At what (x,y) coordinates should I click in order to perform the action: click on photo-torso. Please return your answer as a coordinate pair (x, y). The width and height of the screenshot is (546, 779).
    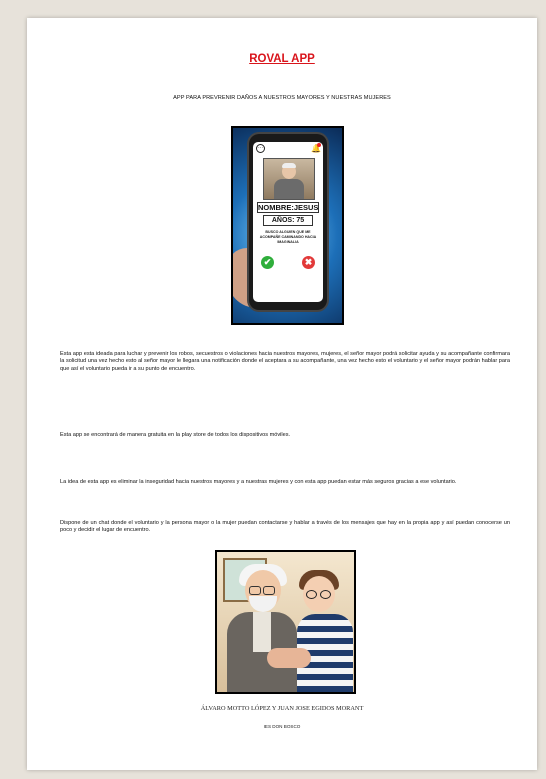
    Looking at the image, I should click on (289, 189).